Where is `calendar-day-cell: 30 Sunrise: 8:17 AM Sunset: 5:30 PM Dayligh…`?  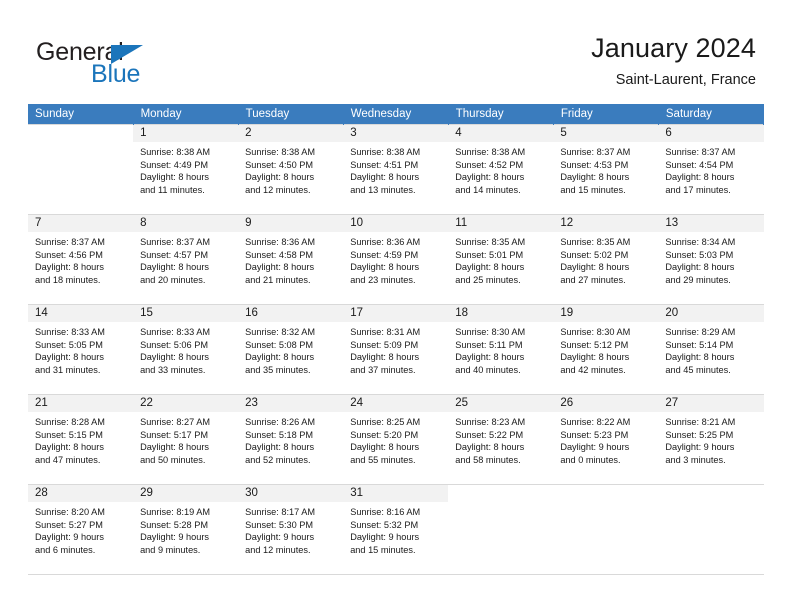 calendar-day-cell: 30 Sunrise: 8:17 AM Sunset: 5:30 PM Dayligh… is located at coordinates (291, 529).